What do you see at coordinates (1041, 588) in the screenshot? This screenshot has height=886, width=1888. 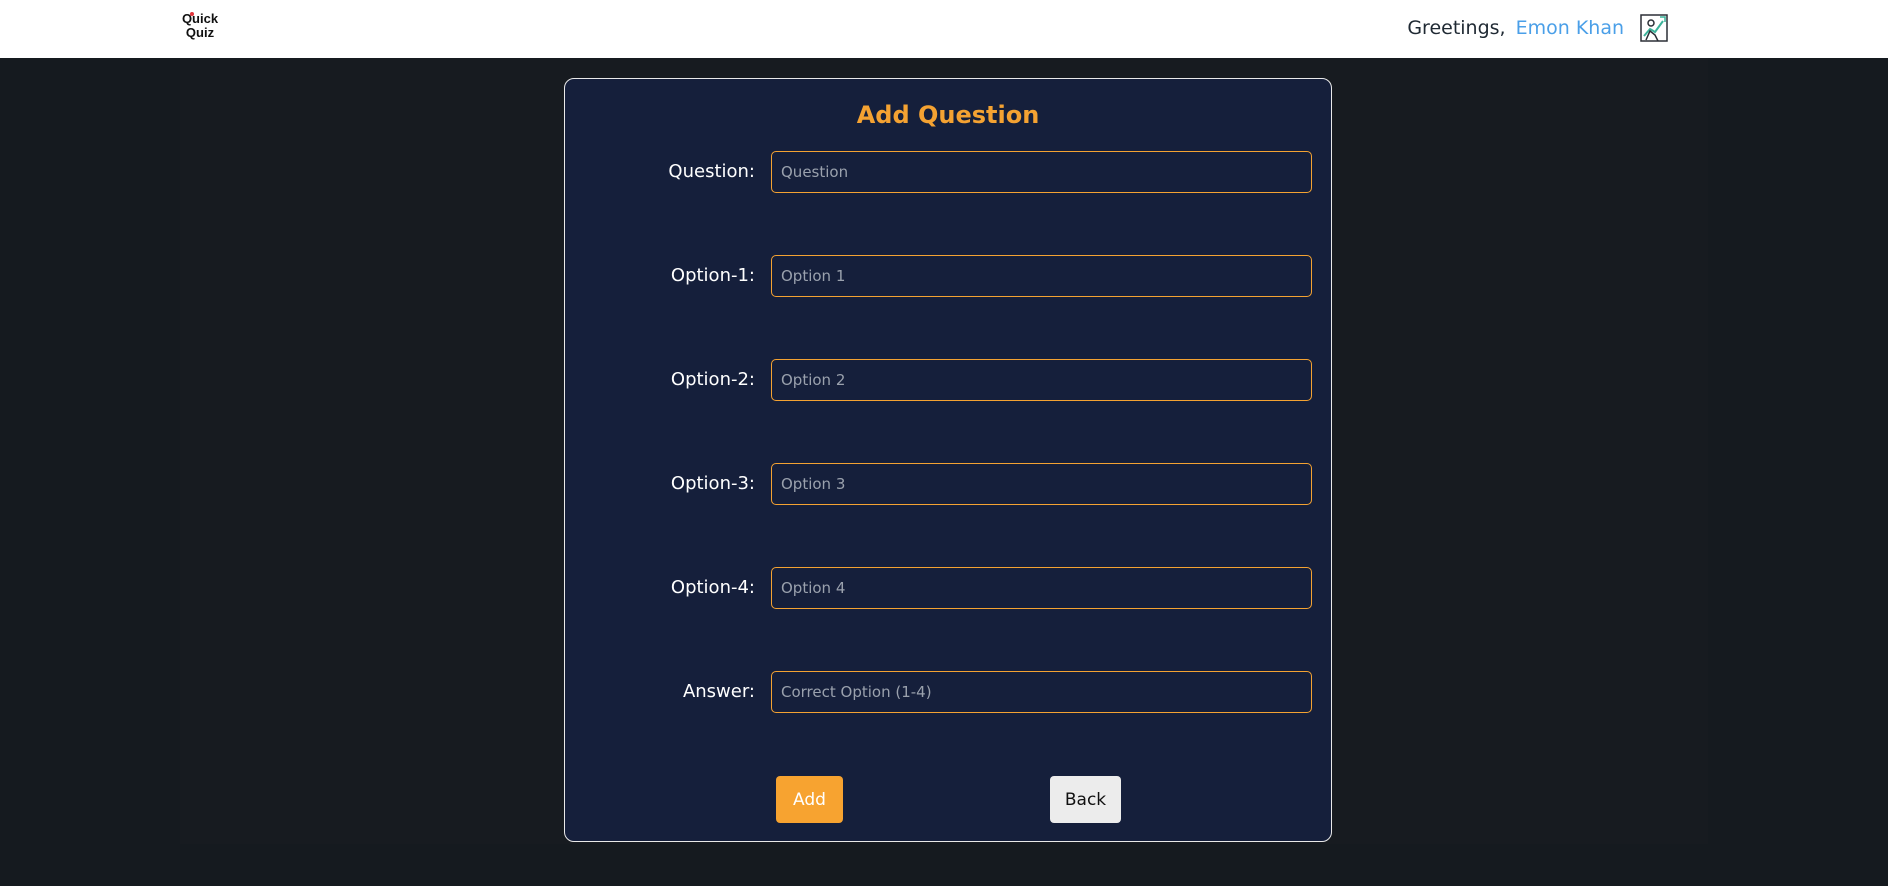 I see `option-4-input` at bounding box center [1041, 588].